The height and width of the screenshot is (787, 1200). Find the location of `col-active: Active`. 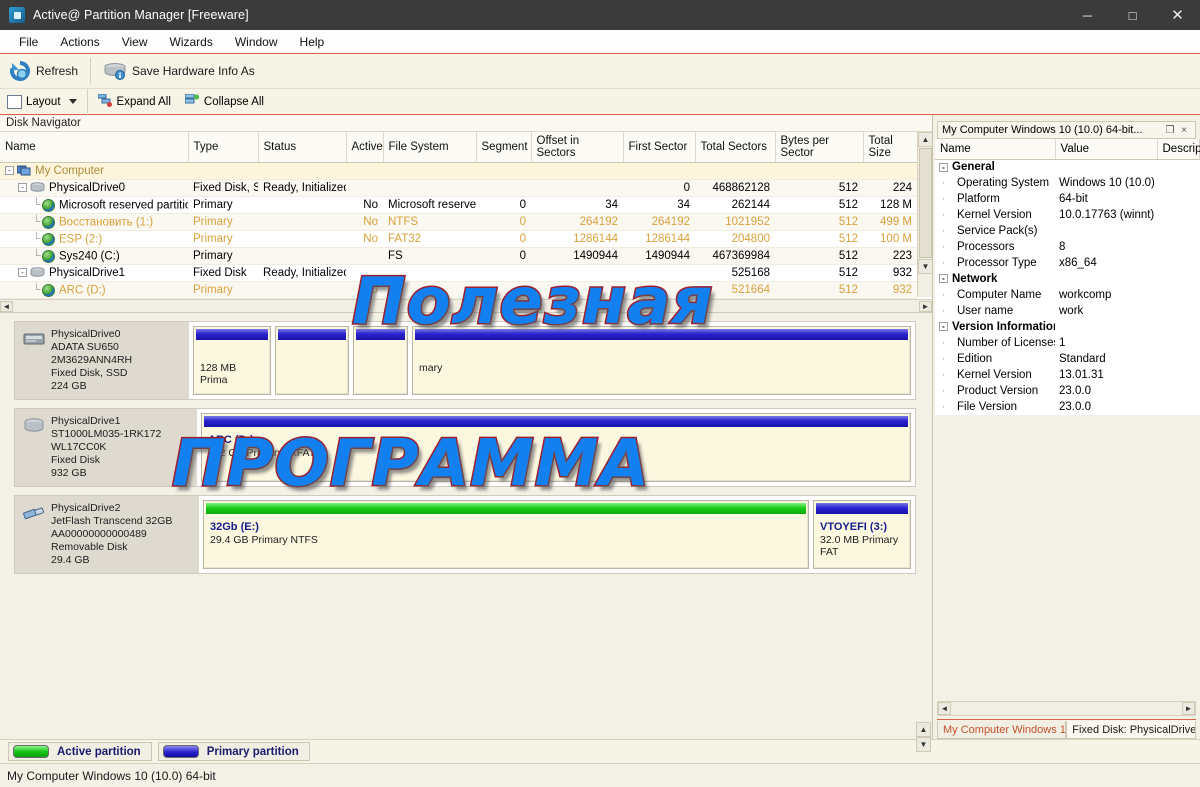

col-active: Active is located at coordinates (365, 147).